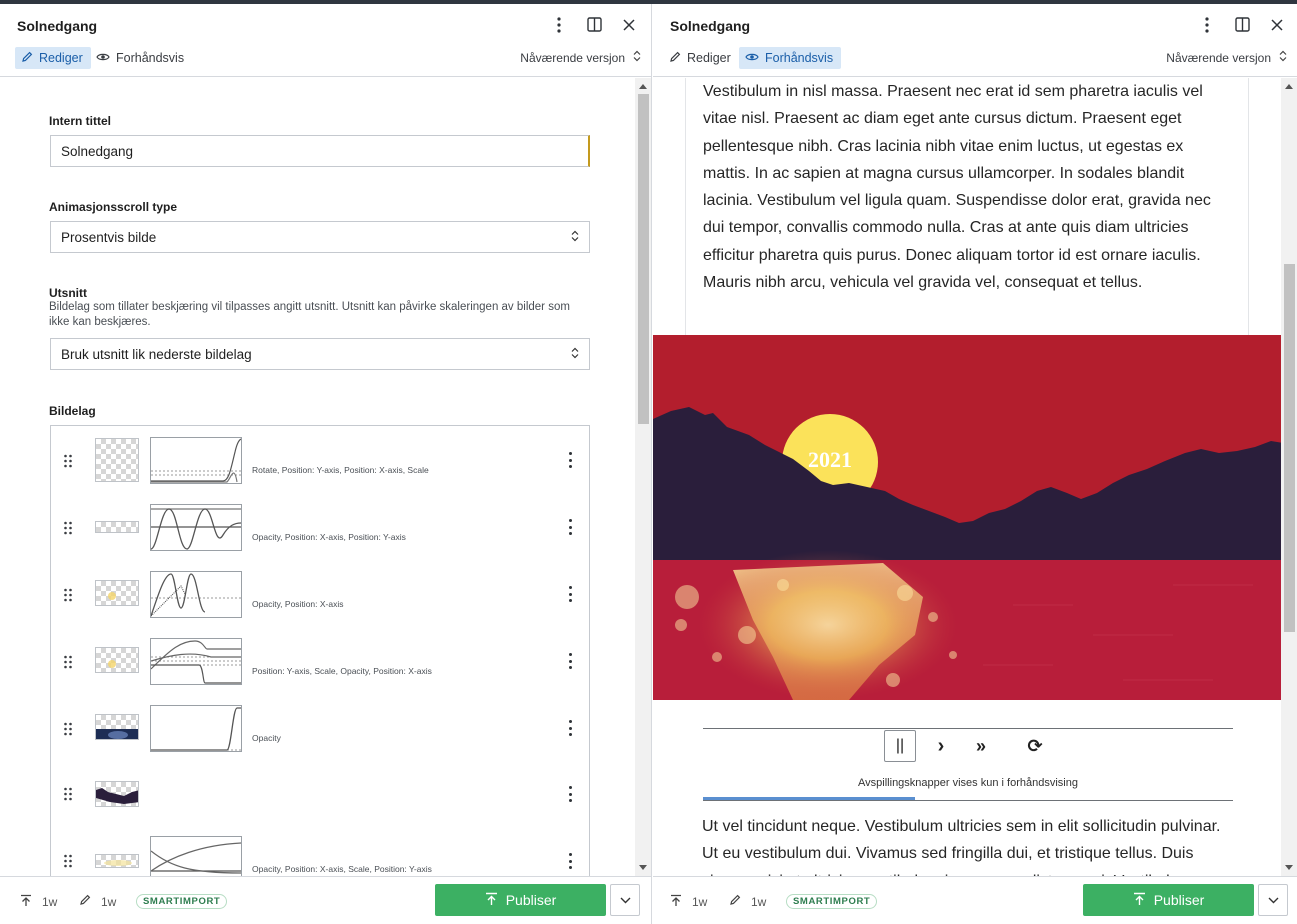 Image resolution: width=1297 pixels, height=924 pixels. Describe the element at coordinates (72, 411) in the screenshot. I see `bildelag-label: Bildelag` at that location.